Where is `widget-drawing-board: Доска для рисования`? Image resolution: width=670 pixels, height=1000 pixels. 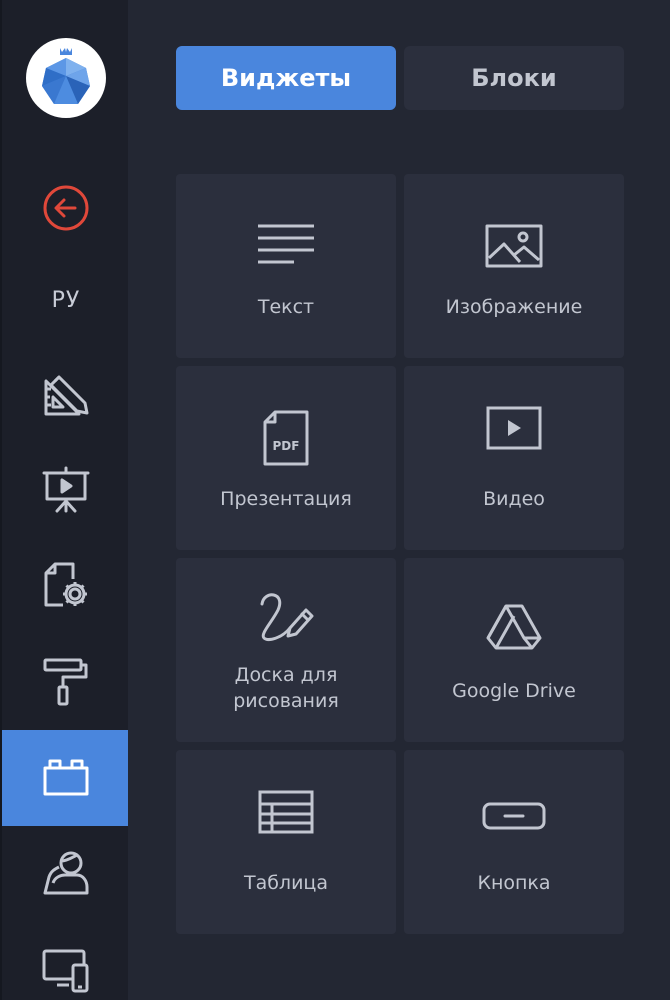 widget-drawing-board: Доска для рисования is located at coordinates (286, 650).